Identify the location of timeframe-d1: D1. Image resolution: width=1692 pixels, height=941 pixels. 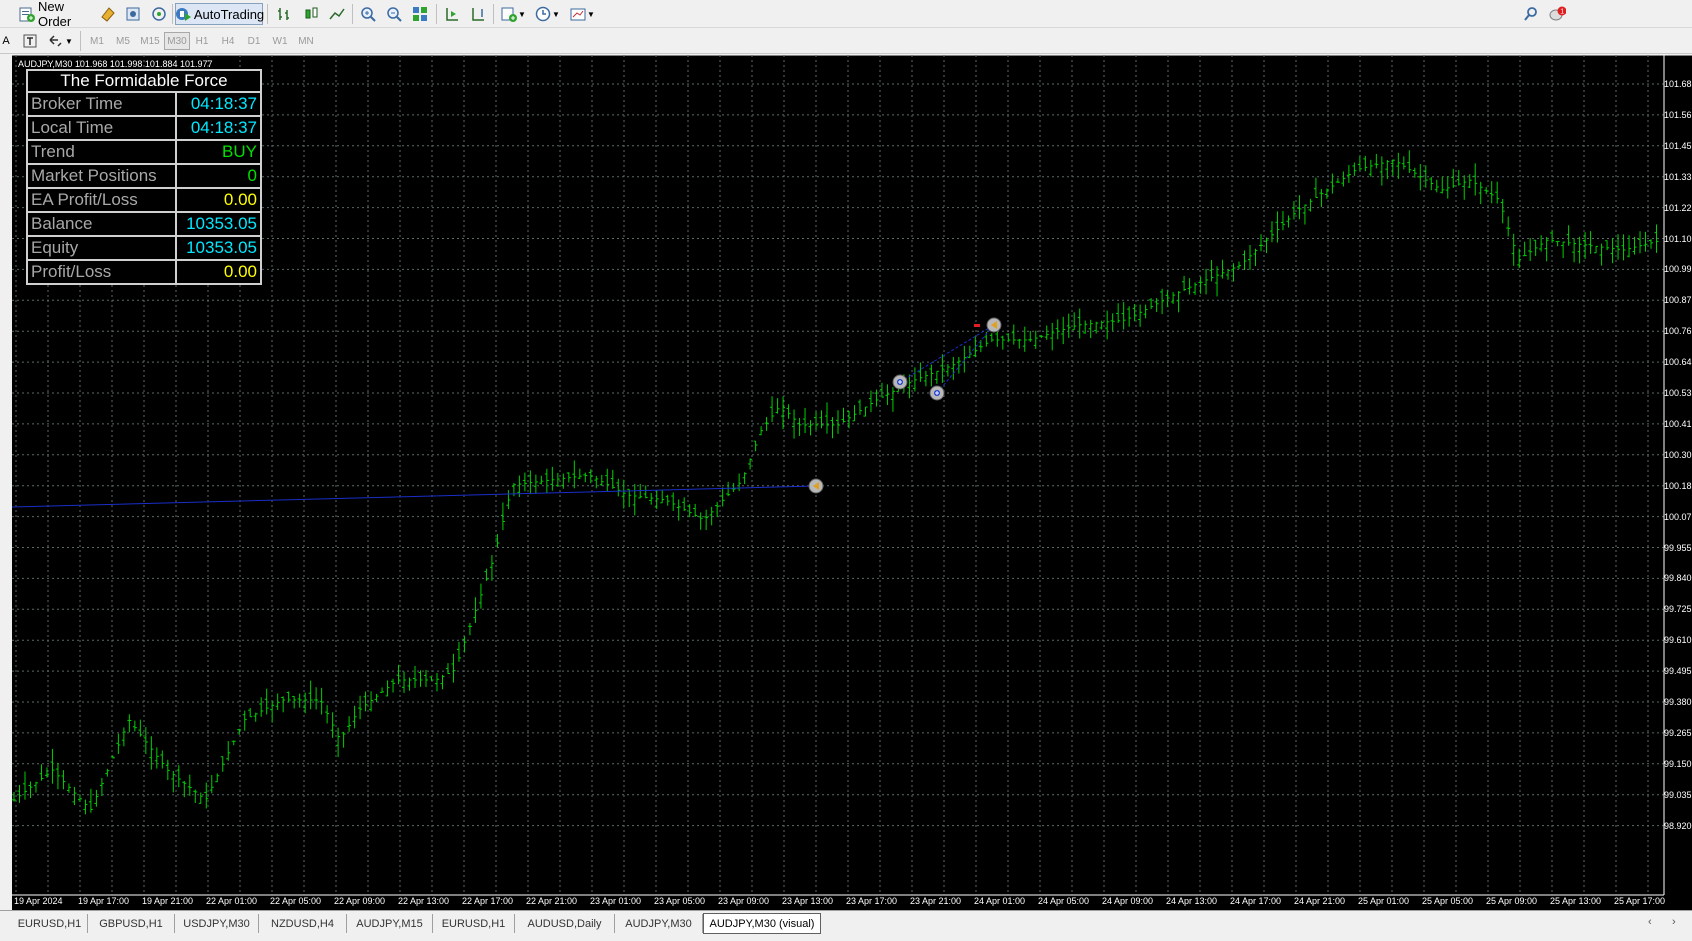
(254, 41).